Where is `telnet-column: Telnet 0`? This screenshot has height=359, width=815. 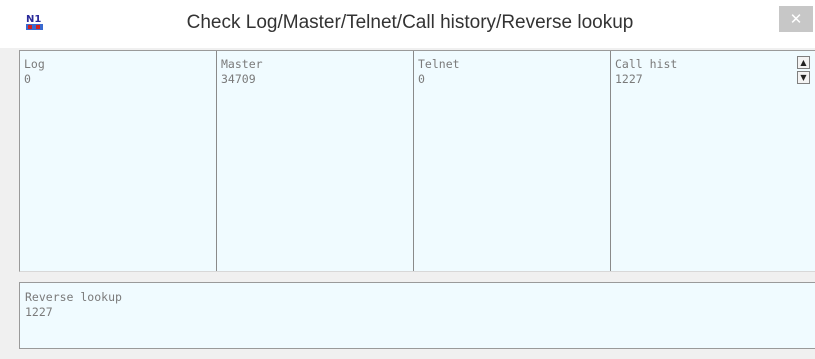 telnet-column: Telnet 0 is located at coordinates (512, 161).